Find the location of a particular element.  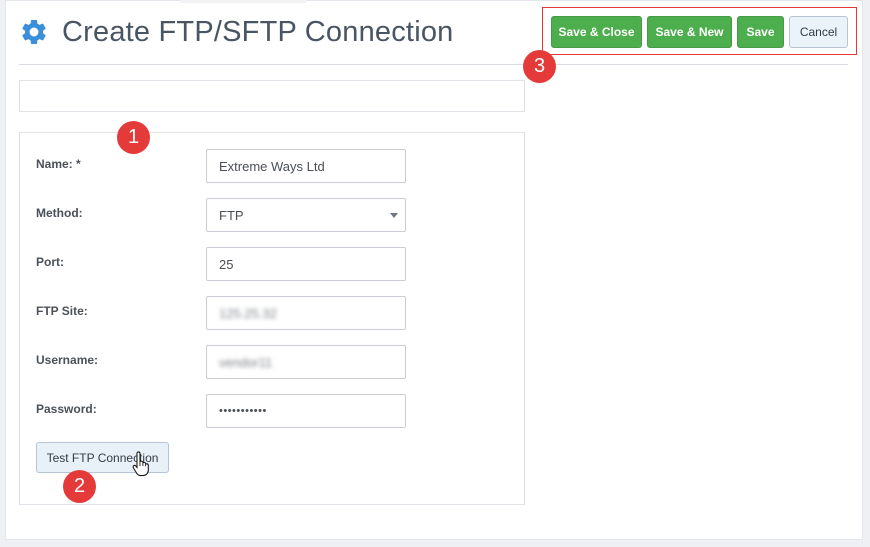

ftp-site-value: 125.25.32 is located at coordinates (248, 313).